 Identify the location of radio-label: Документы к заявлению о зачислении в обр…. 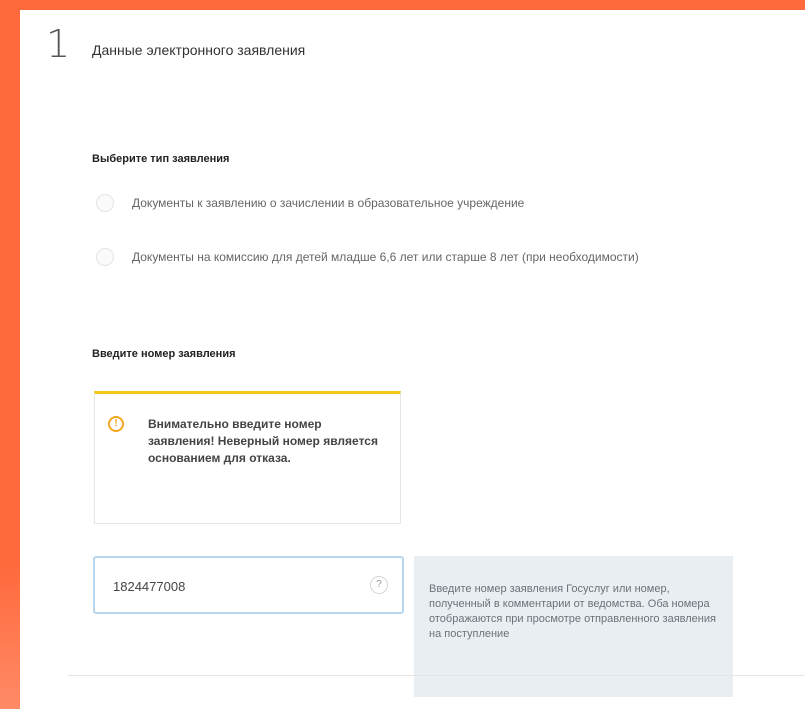
(328, 203).